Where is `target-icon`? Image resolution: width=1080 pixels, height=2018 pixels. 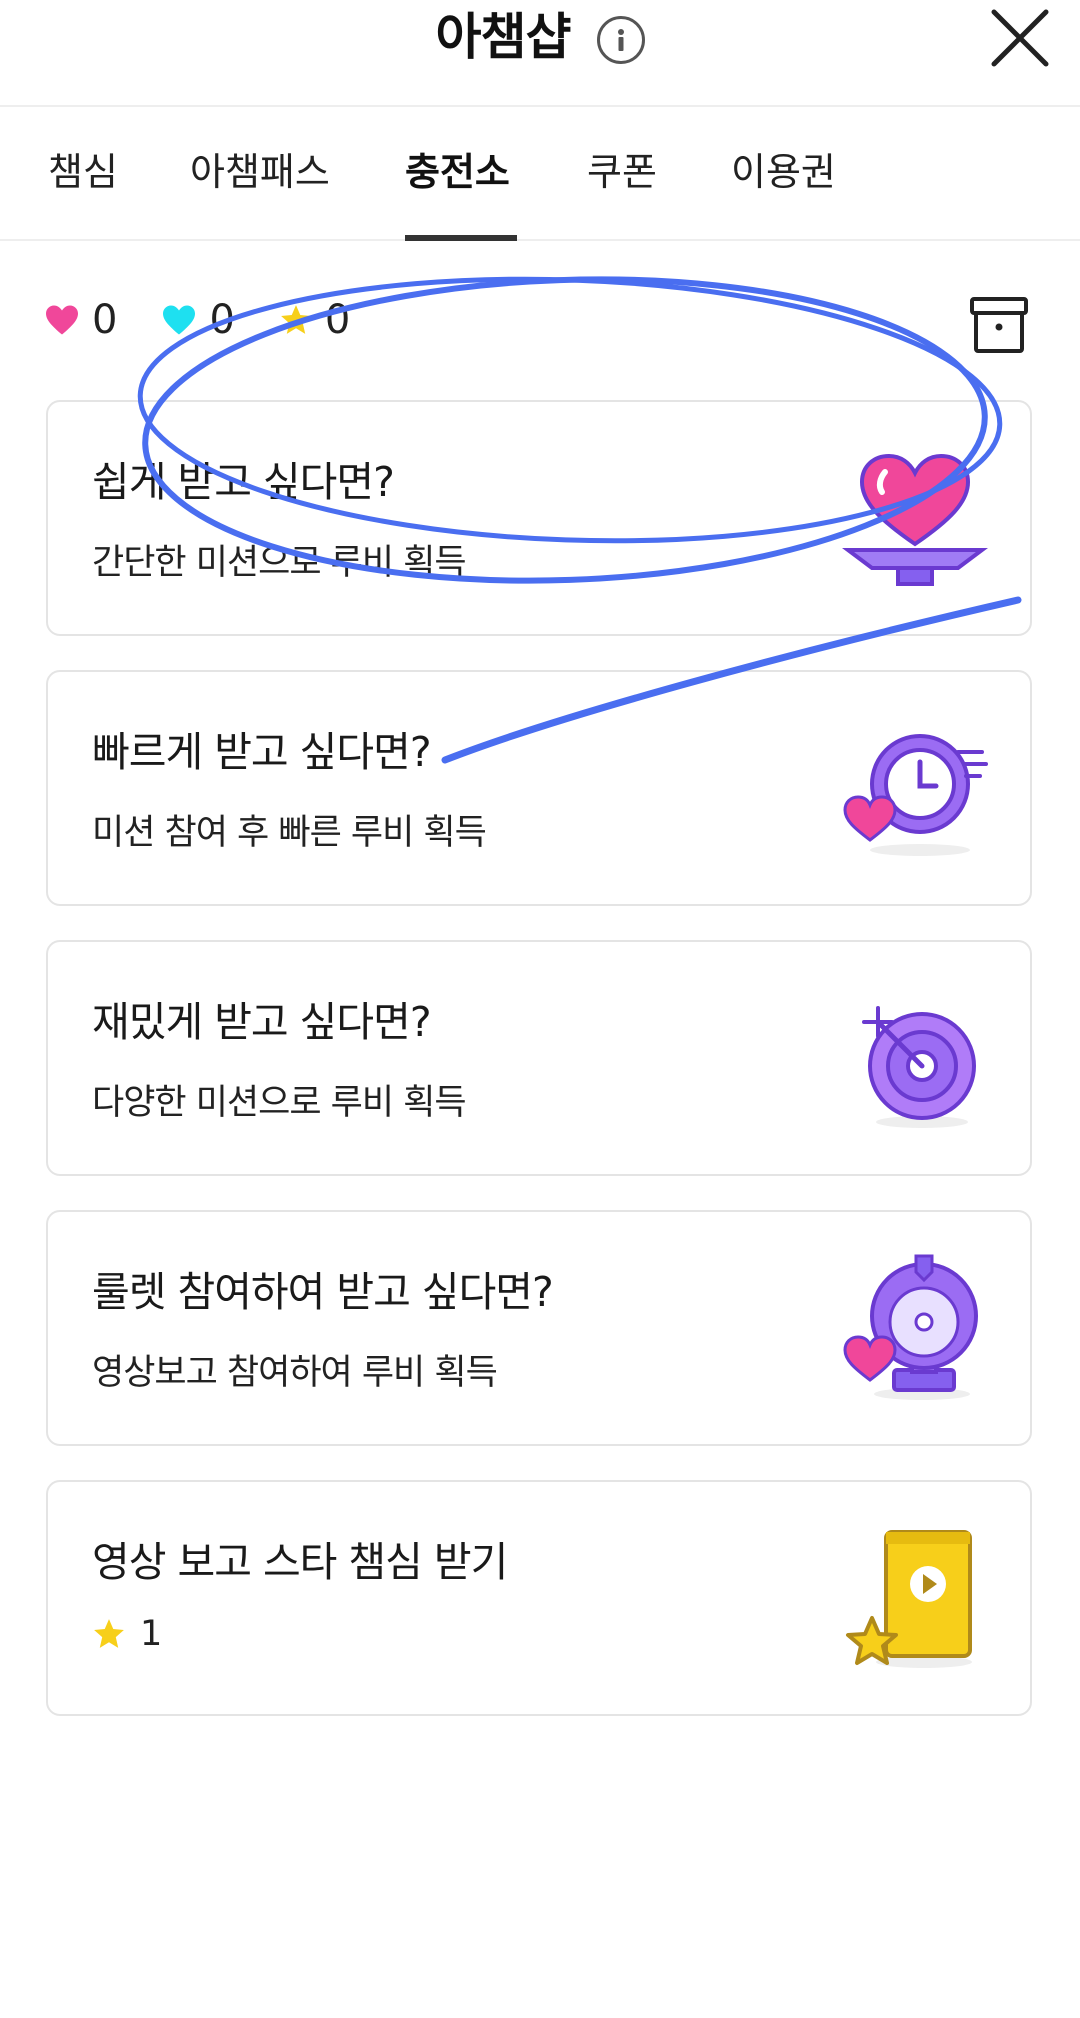
target-icon is located at coordinates (919, 1067).